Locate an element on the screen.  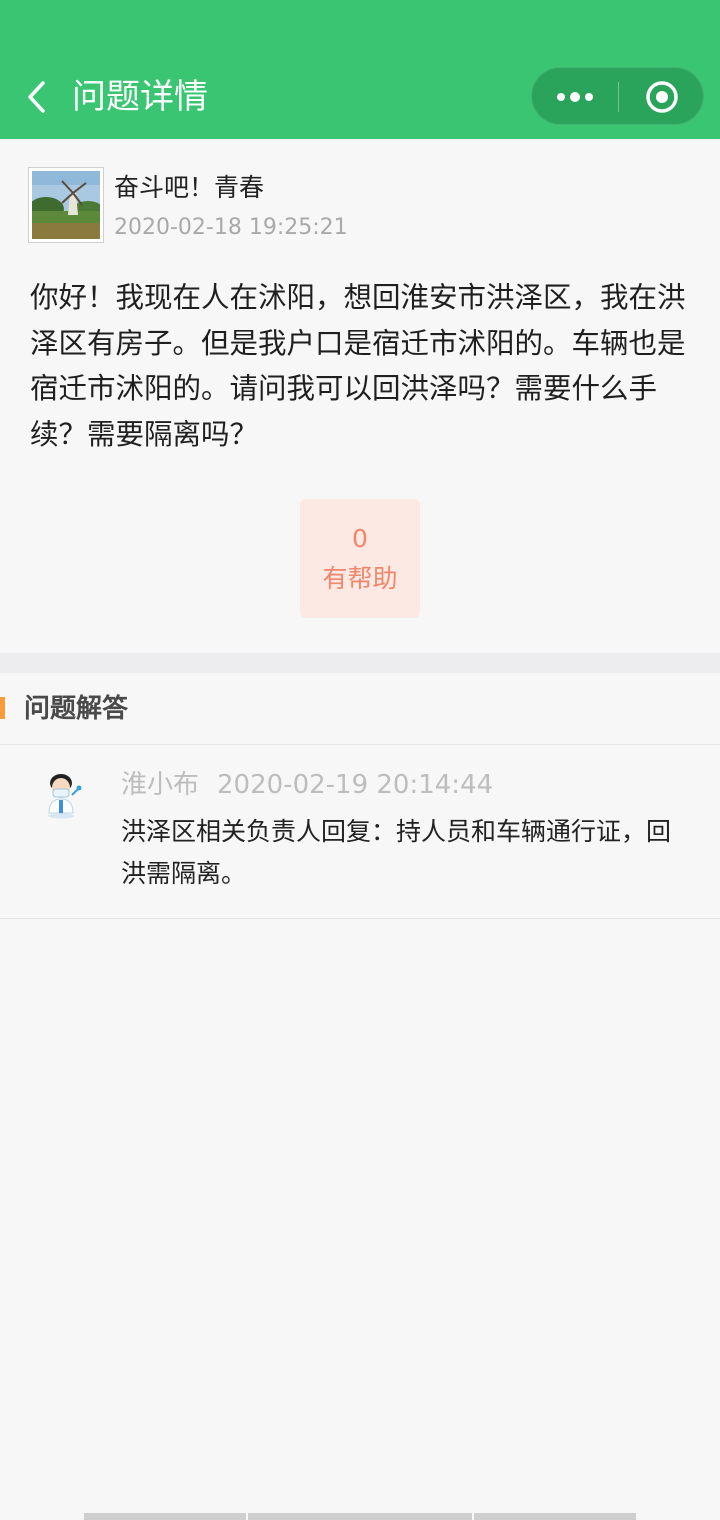
section-accent-bar is located at coordinates (2, 708).